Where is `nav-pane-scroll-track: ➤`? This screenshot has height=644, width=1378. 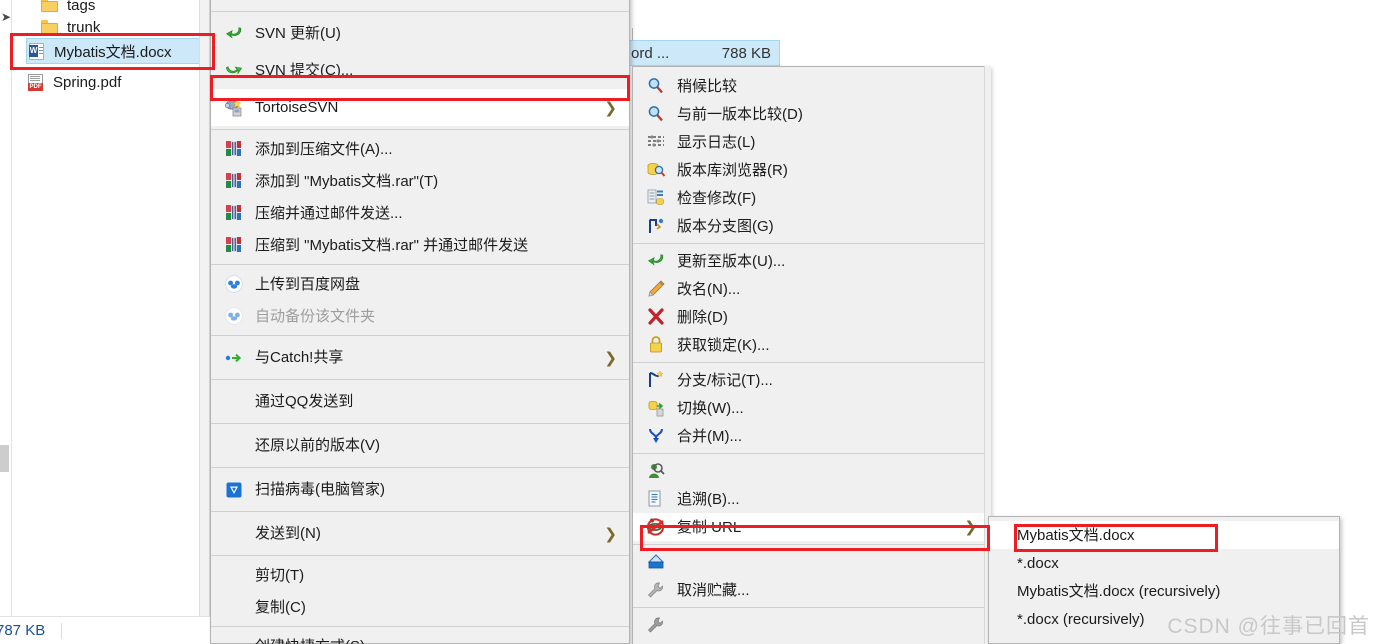
nav-pane-scroll-track: ➤ is located at coordinates (5, 322).